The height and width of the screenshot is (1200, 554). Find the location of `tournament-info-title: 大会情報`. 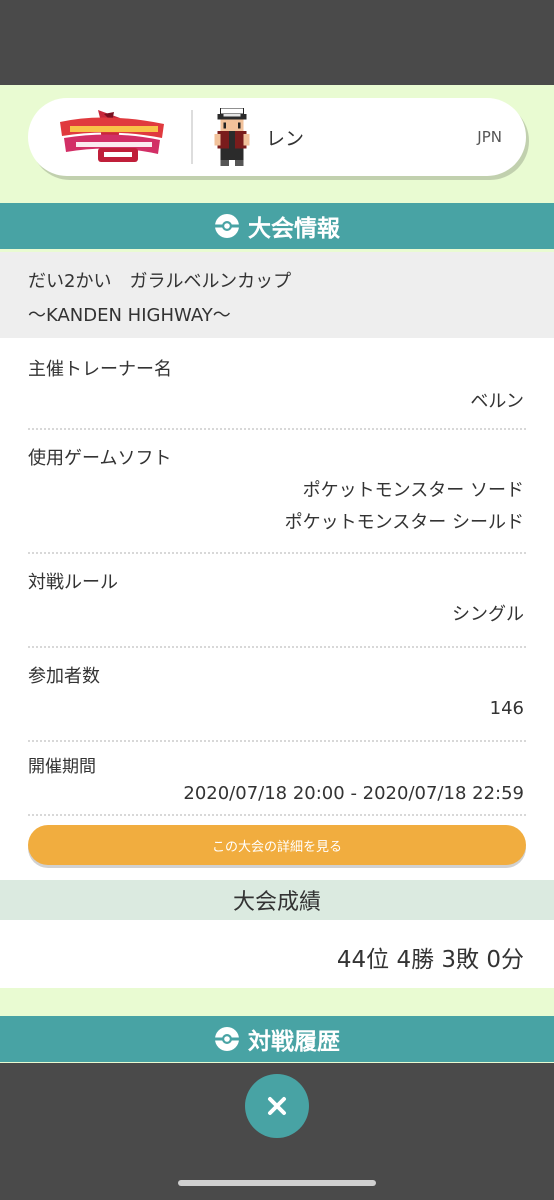

tournament-info-title: 大会情報 is located at coordinates (294, 229).